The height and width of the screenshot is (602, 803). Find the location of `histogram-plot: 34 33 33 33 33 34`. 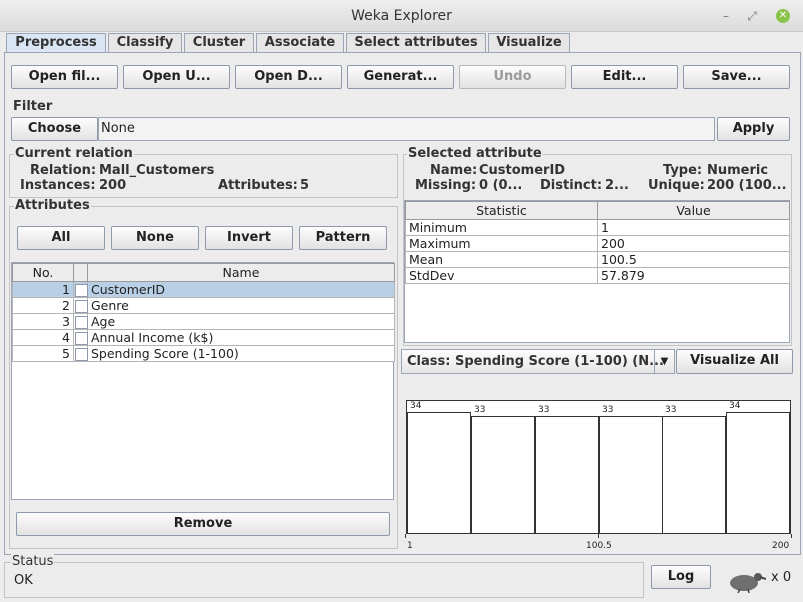

histogram-plot: 34 33 33 33 33 34 is located at coordinates (598, 467).